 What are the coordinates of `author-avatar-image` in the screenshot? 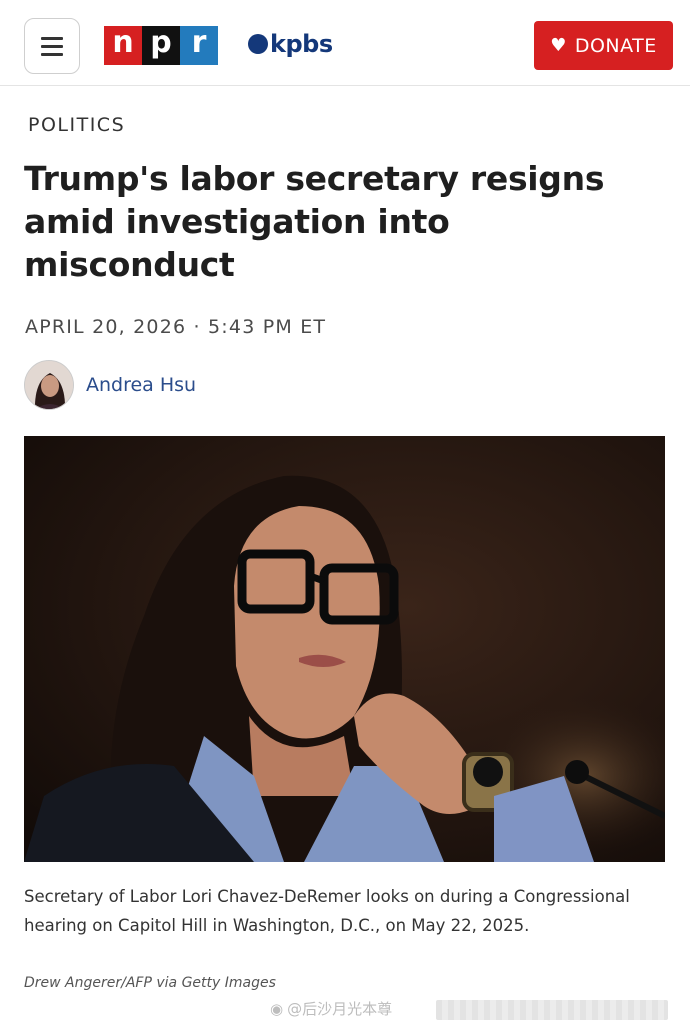 It's located at (49, 385).